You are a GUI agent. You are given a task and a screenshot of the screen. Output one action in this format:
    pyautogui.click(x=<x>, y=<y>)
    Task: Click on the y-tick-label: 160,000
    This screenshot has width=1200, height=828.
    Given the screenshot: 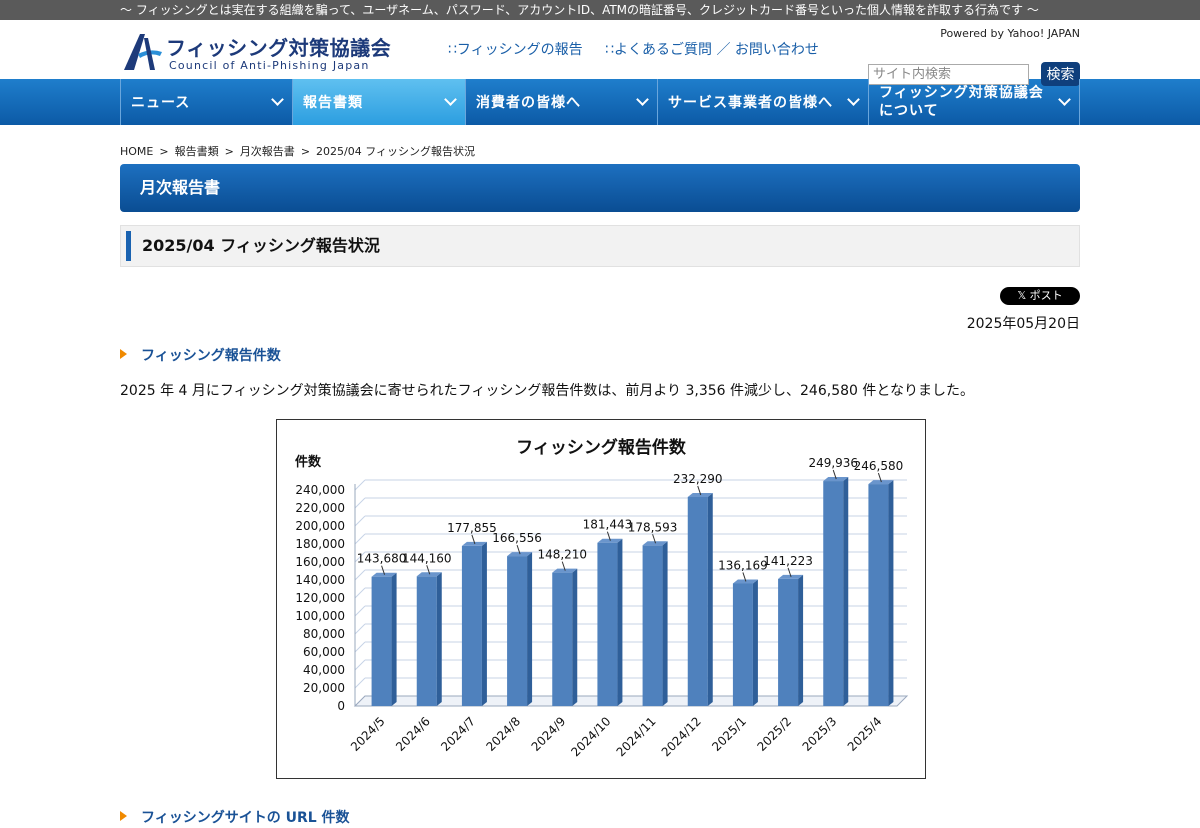 What is the action you would take?
    pyautogui.click(x=320, y=562)
    